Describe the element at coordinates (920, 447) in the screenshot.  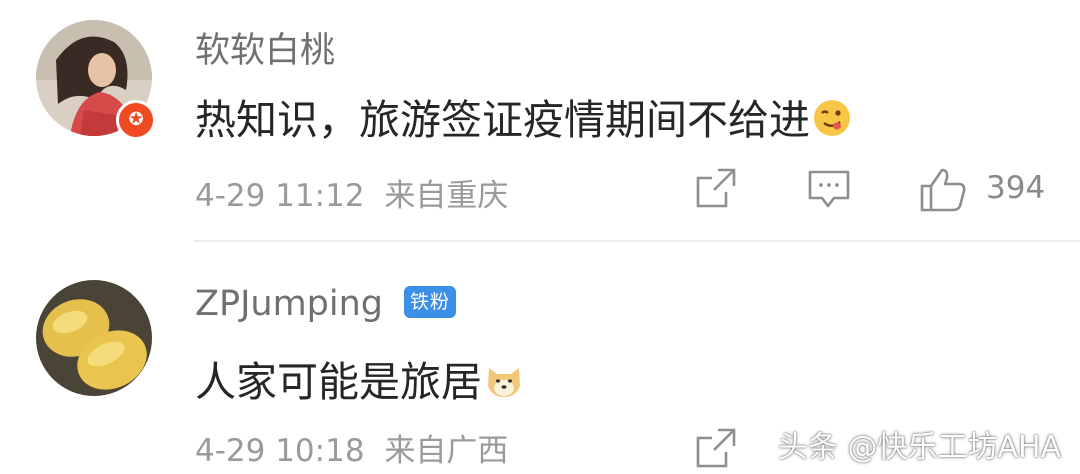
I see `watermark: 头条 @快乐工坊AHA` at that location.